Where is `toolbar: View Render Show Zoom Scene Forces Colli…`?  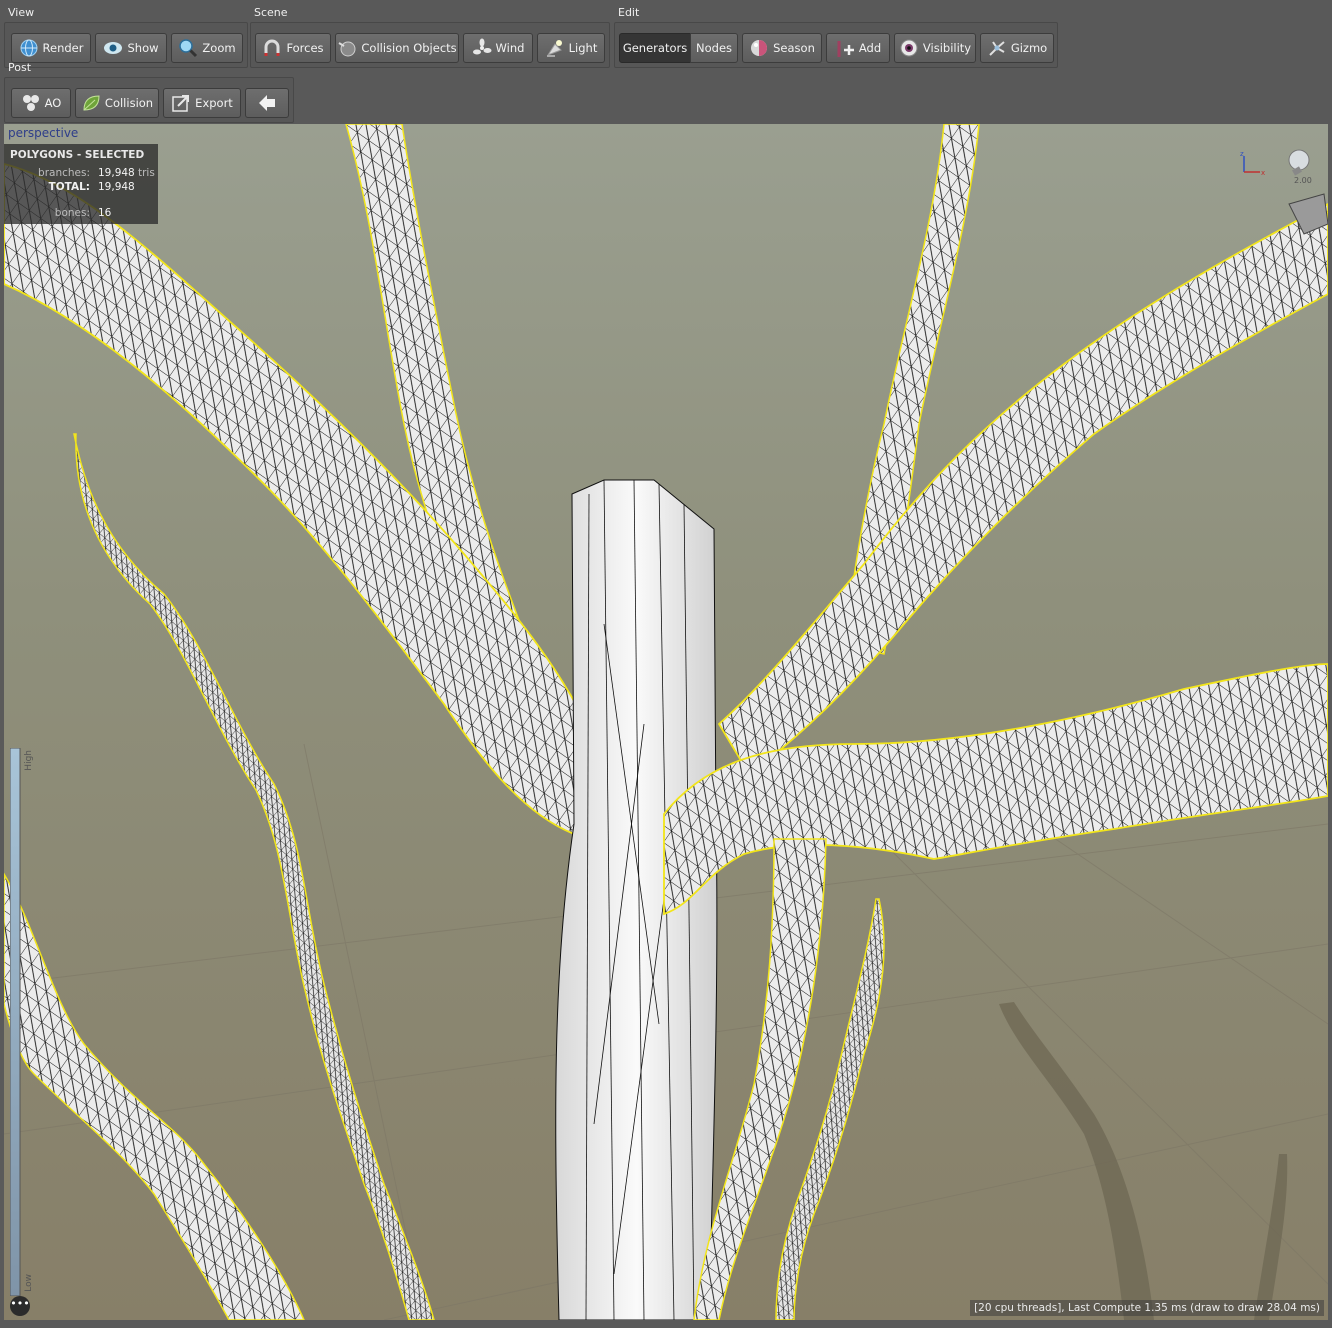 toolbar: View Render Show Zoom Scene Forces Colli… is located at coordinates (666, 62).